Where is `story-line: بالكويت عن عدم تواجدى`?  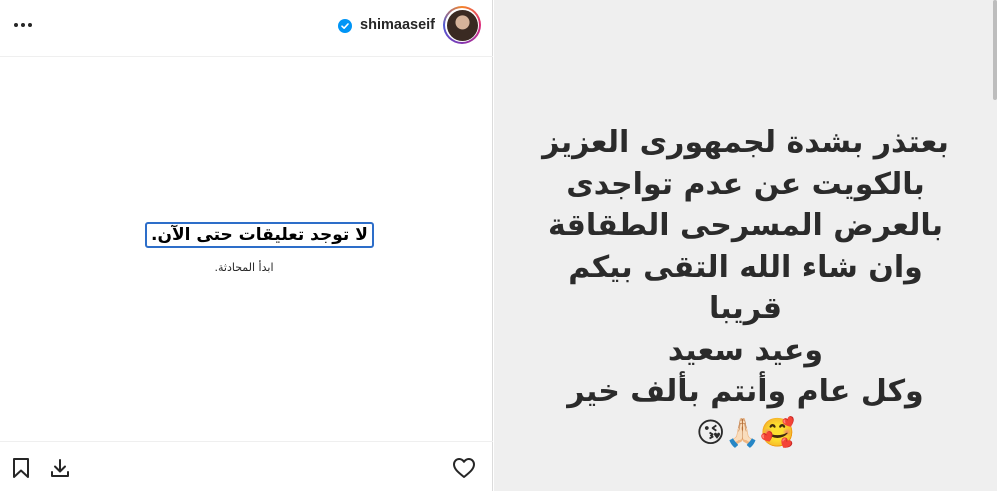 story-line: بالكويت عن عدم تواجدى is located at coordinates (745, 184).